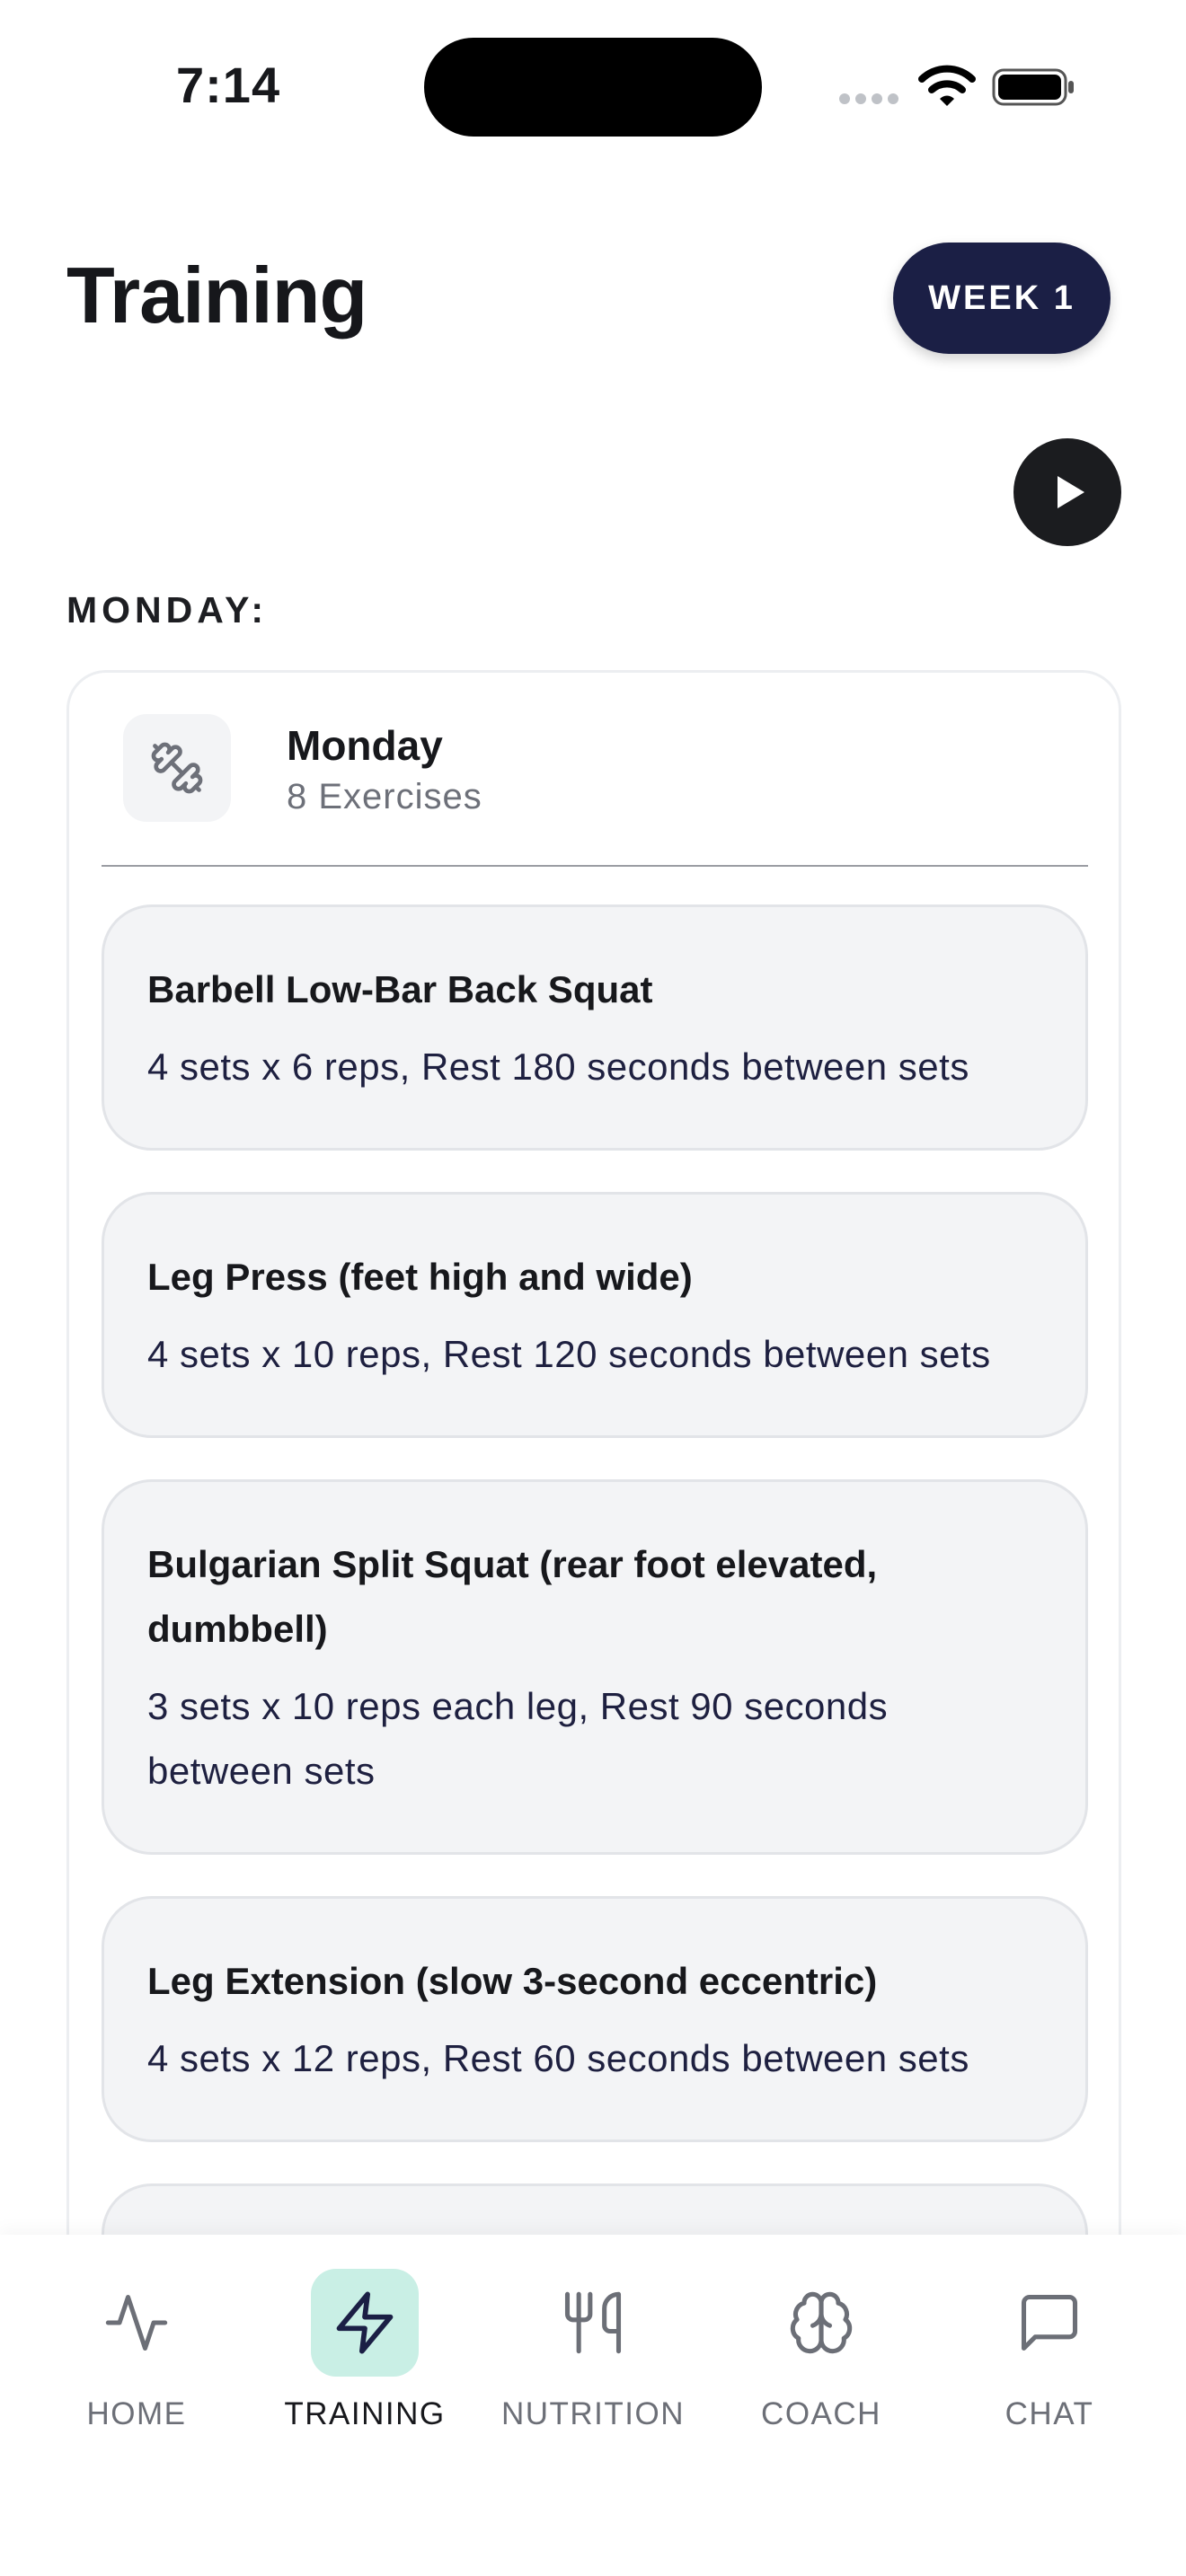 This screenshot has height=2576, width=1186. I want to click on tab-label: HOME, so click(136, 2413).